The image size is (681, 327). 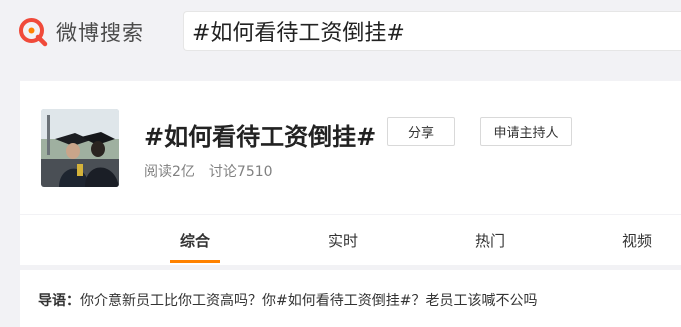 What do you see at coordinates (637, 240) in the screenshot?
I see `tab-video: 视频` at bounding box center [637, 240].